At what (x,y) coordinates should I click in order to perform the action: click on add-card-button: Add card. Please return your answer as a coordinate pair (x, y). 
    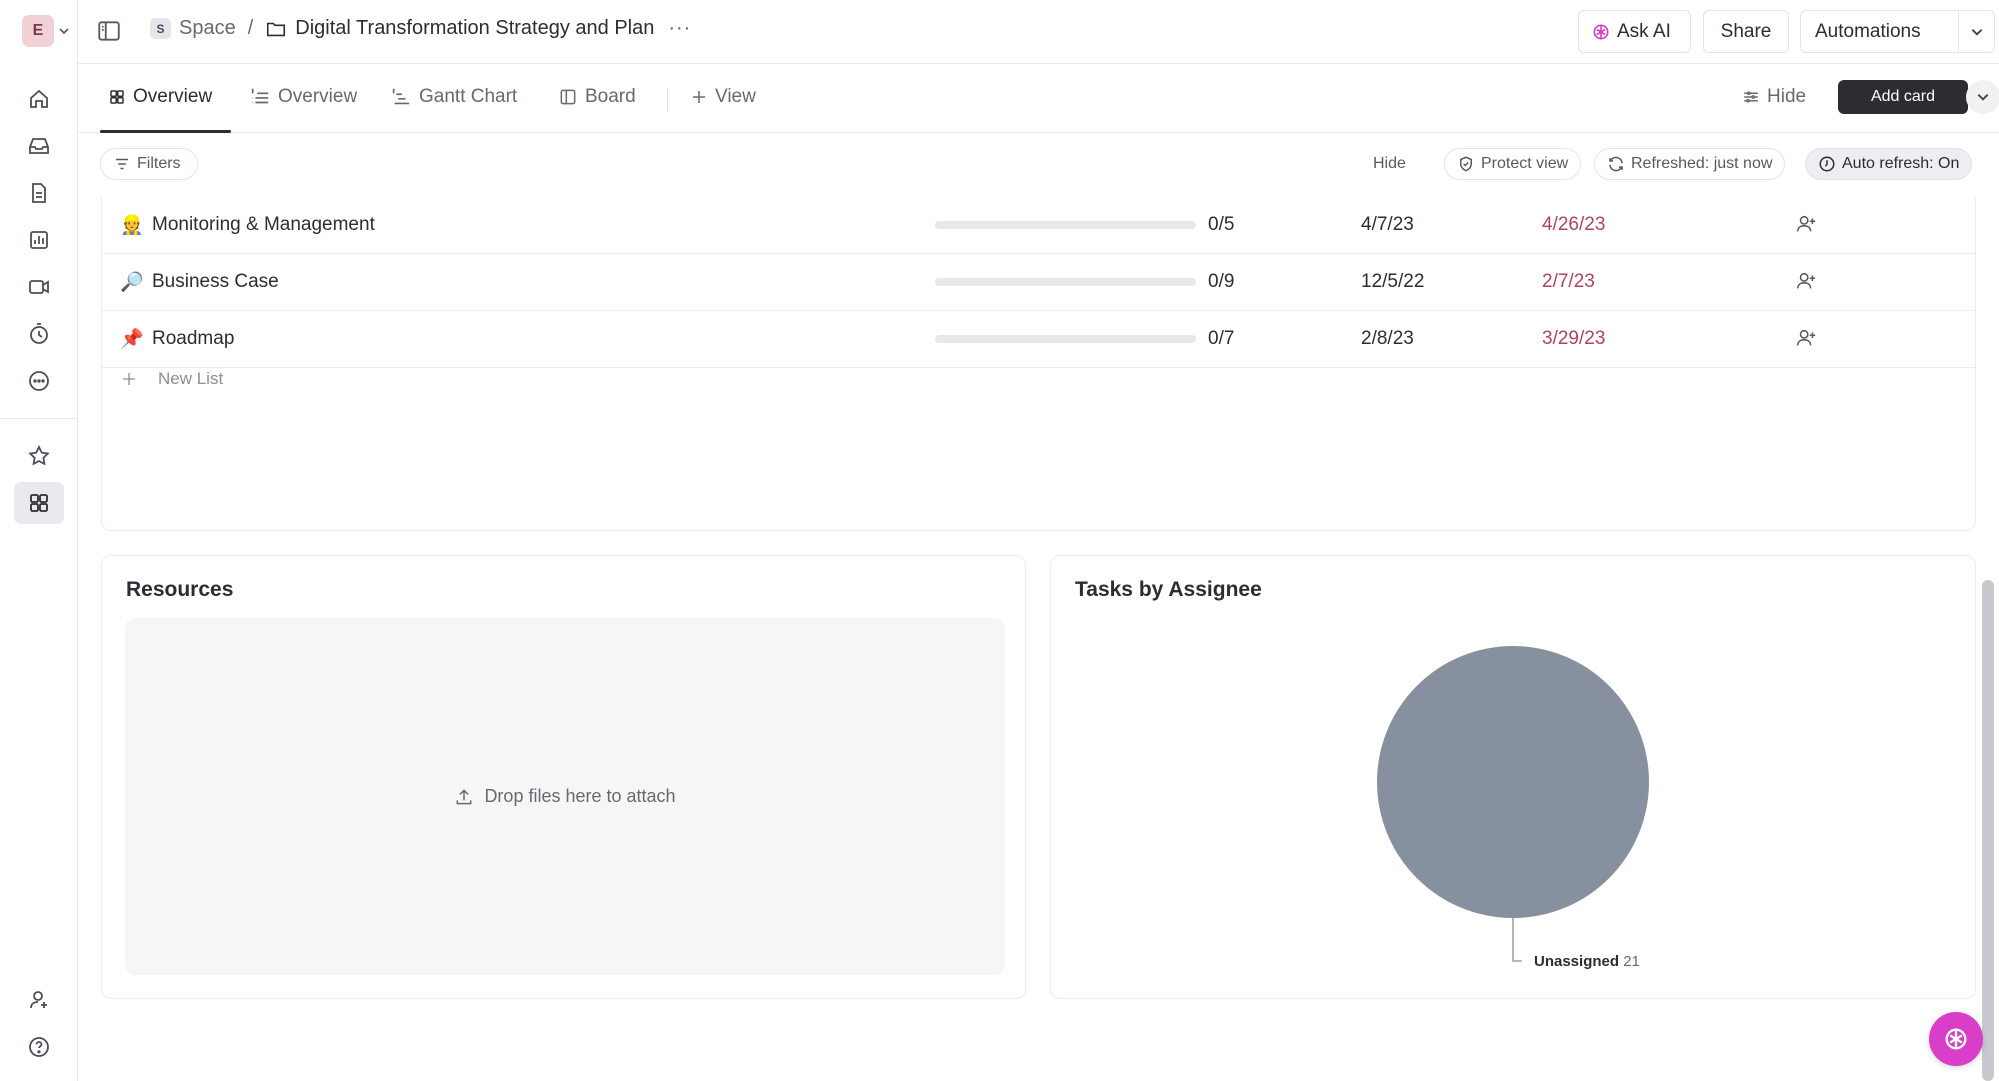
    Looking at the image, I should click on (1903, 97).